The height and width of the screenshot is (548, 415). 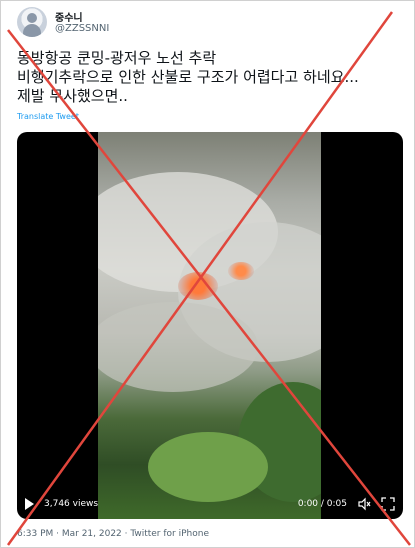 What do you see at coordinates (322, 504) in the screenshot?
I see `video-time: 0:00 / 0:05` at bounding box center [322, 504].